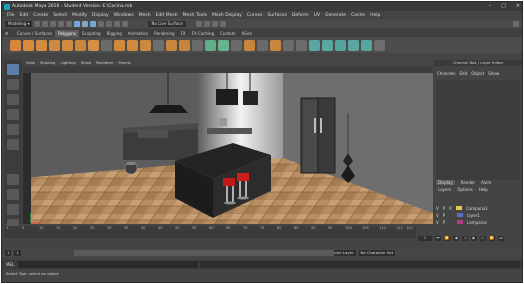 The width and height of the screenshot is (524, 284). I want to click on edge-loop-icon, so click(262, 45).